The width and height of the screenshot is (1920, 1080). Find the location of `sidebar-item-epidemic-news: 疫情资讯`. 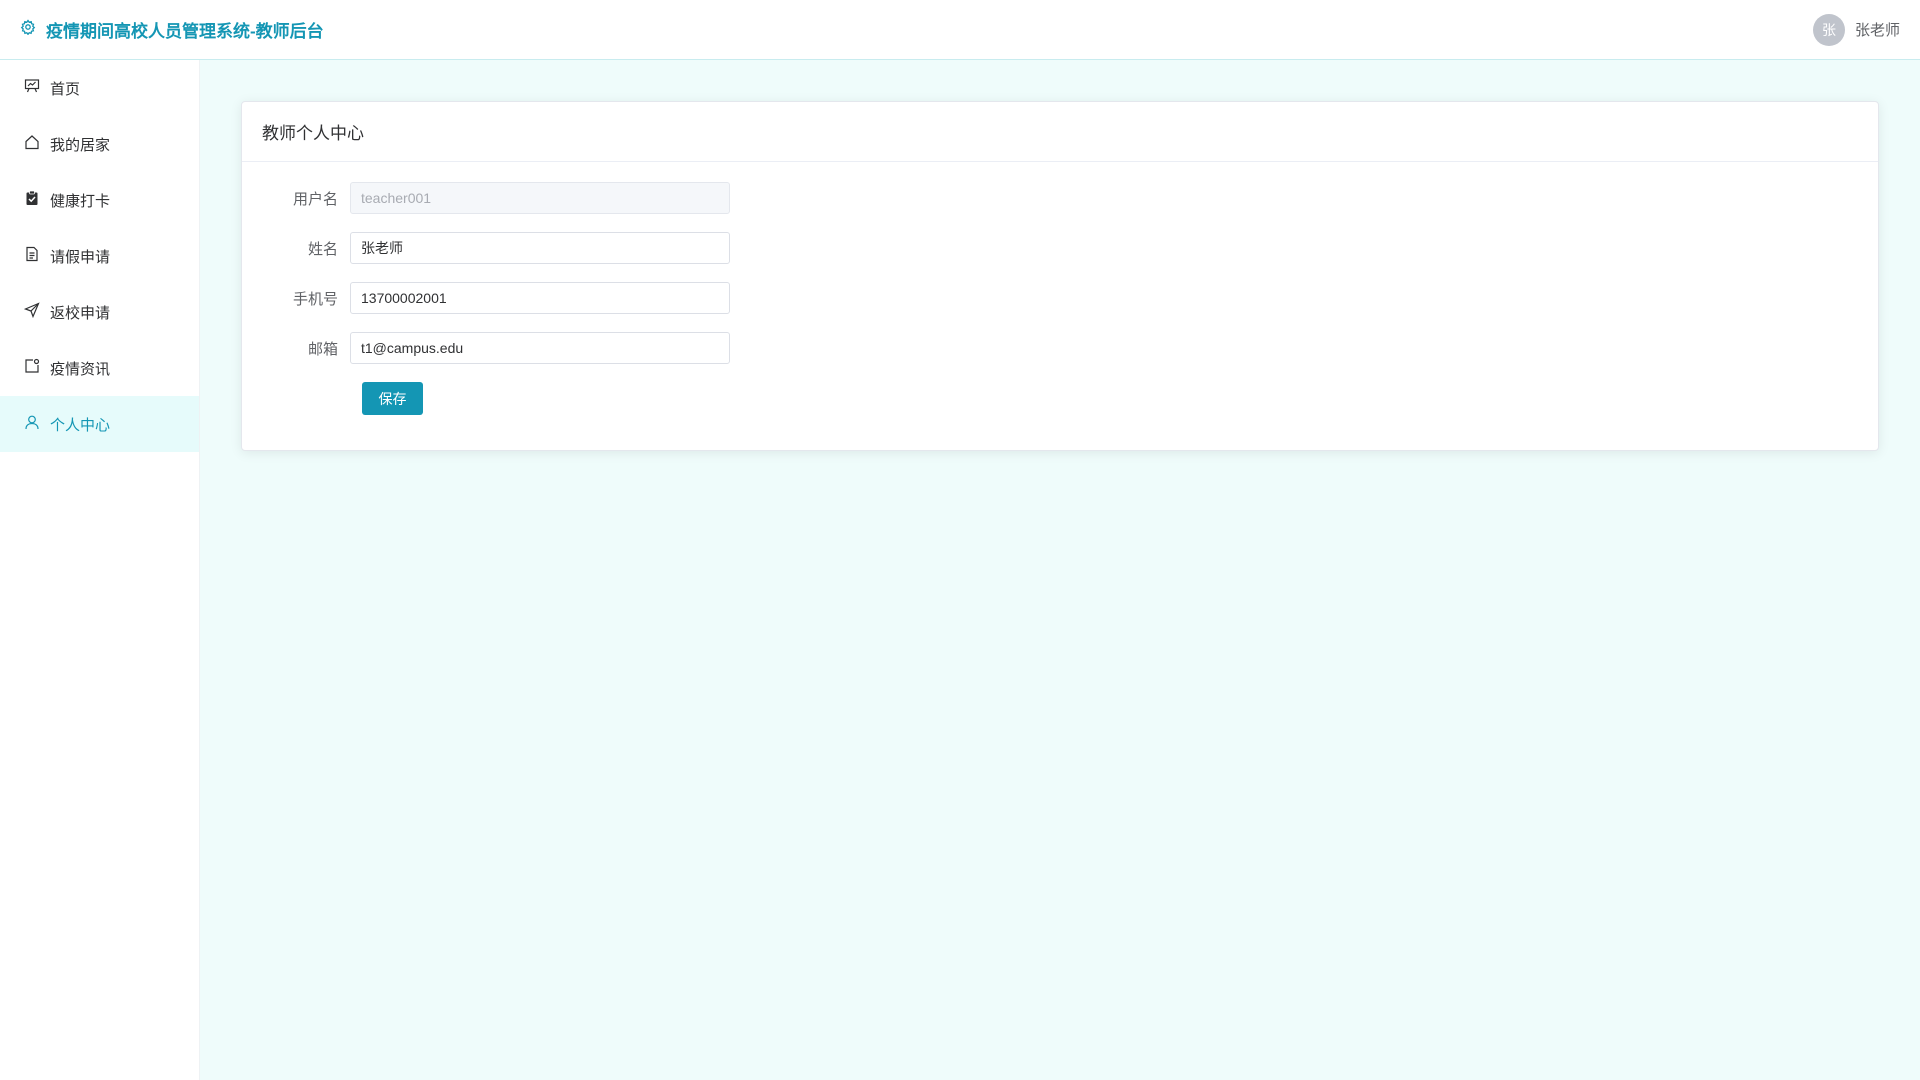

sidebar-item-epidemic-news: 疫情资讯 is located at coordinates (99, 368).